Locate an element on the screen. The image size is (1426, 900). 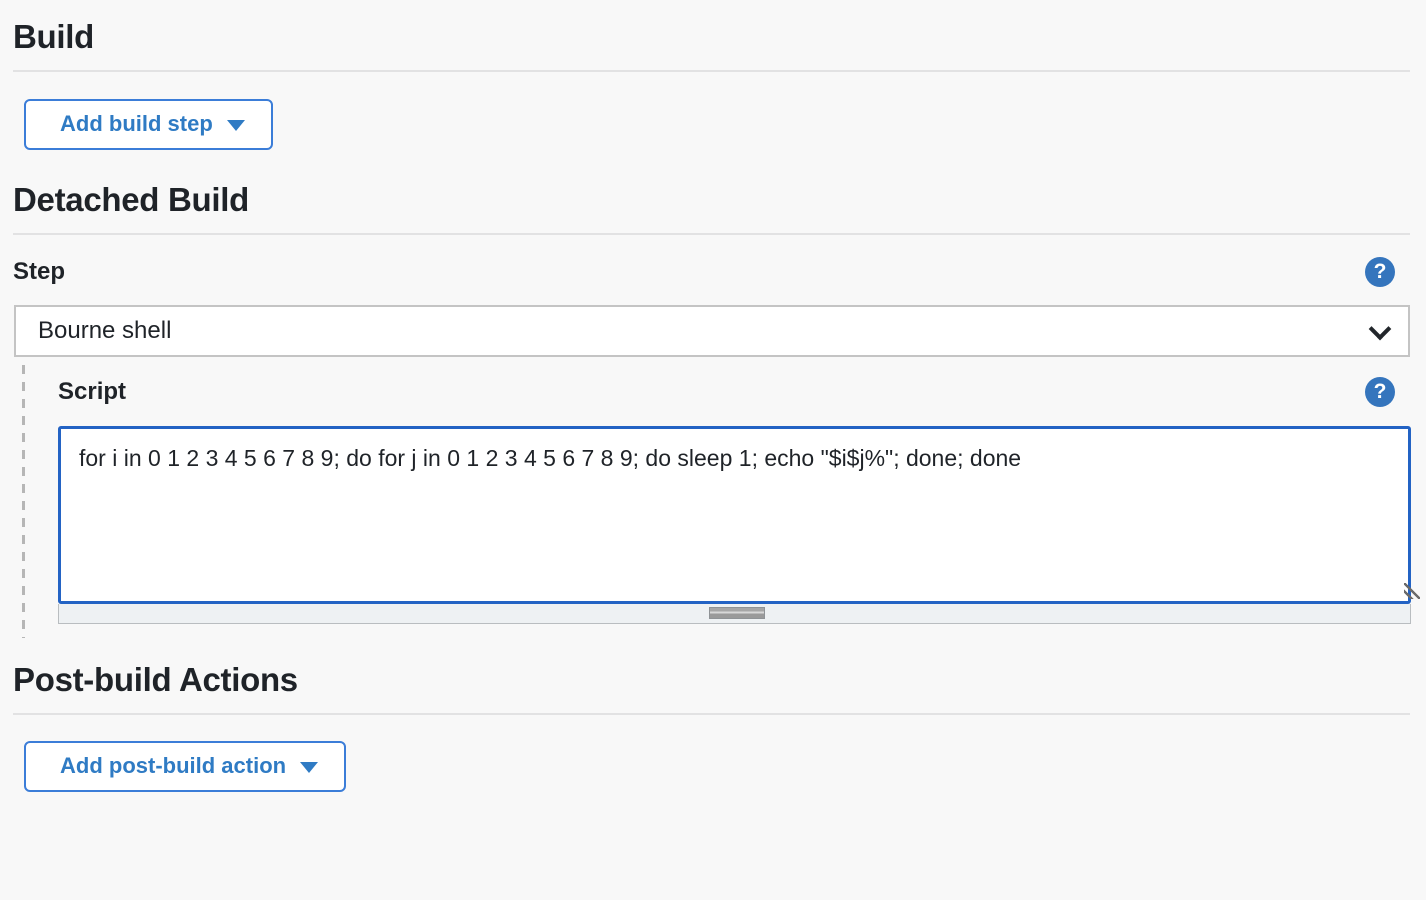
script-field-label: Script is located at coordinates (92, 391).